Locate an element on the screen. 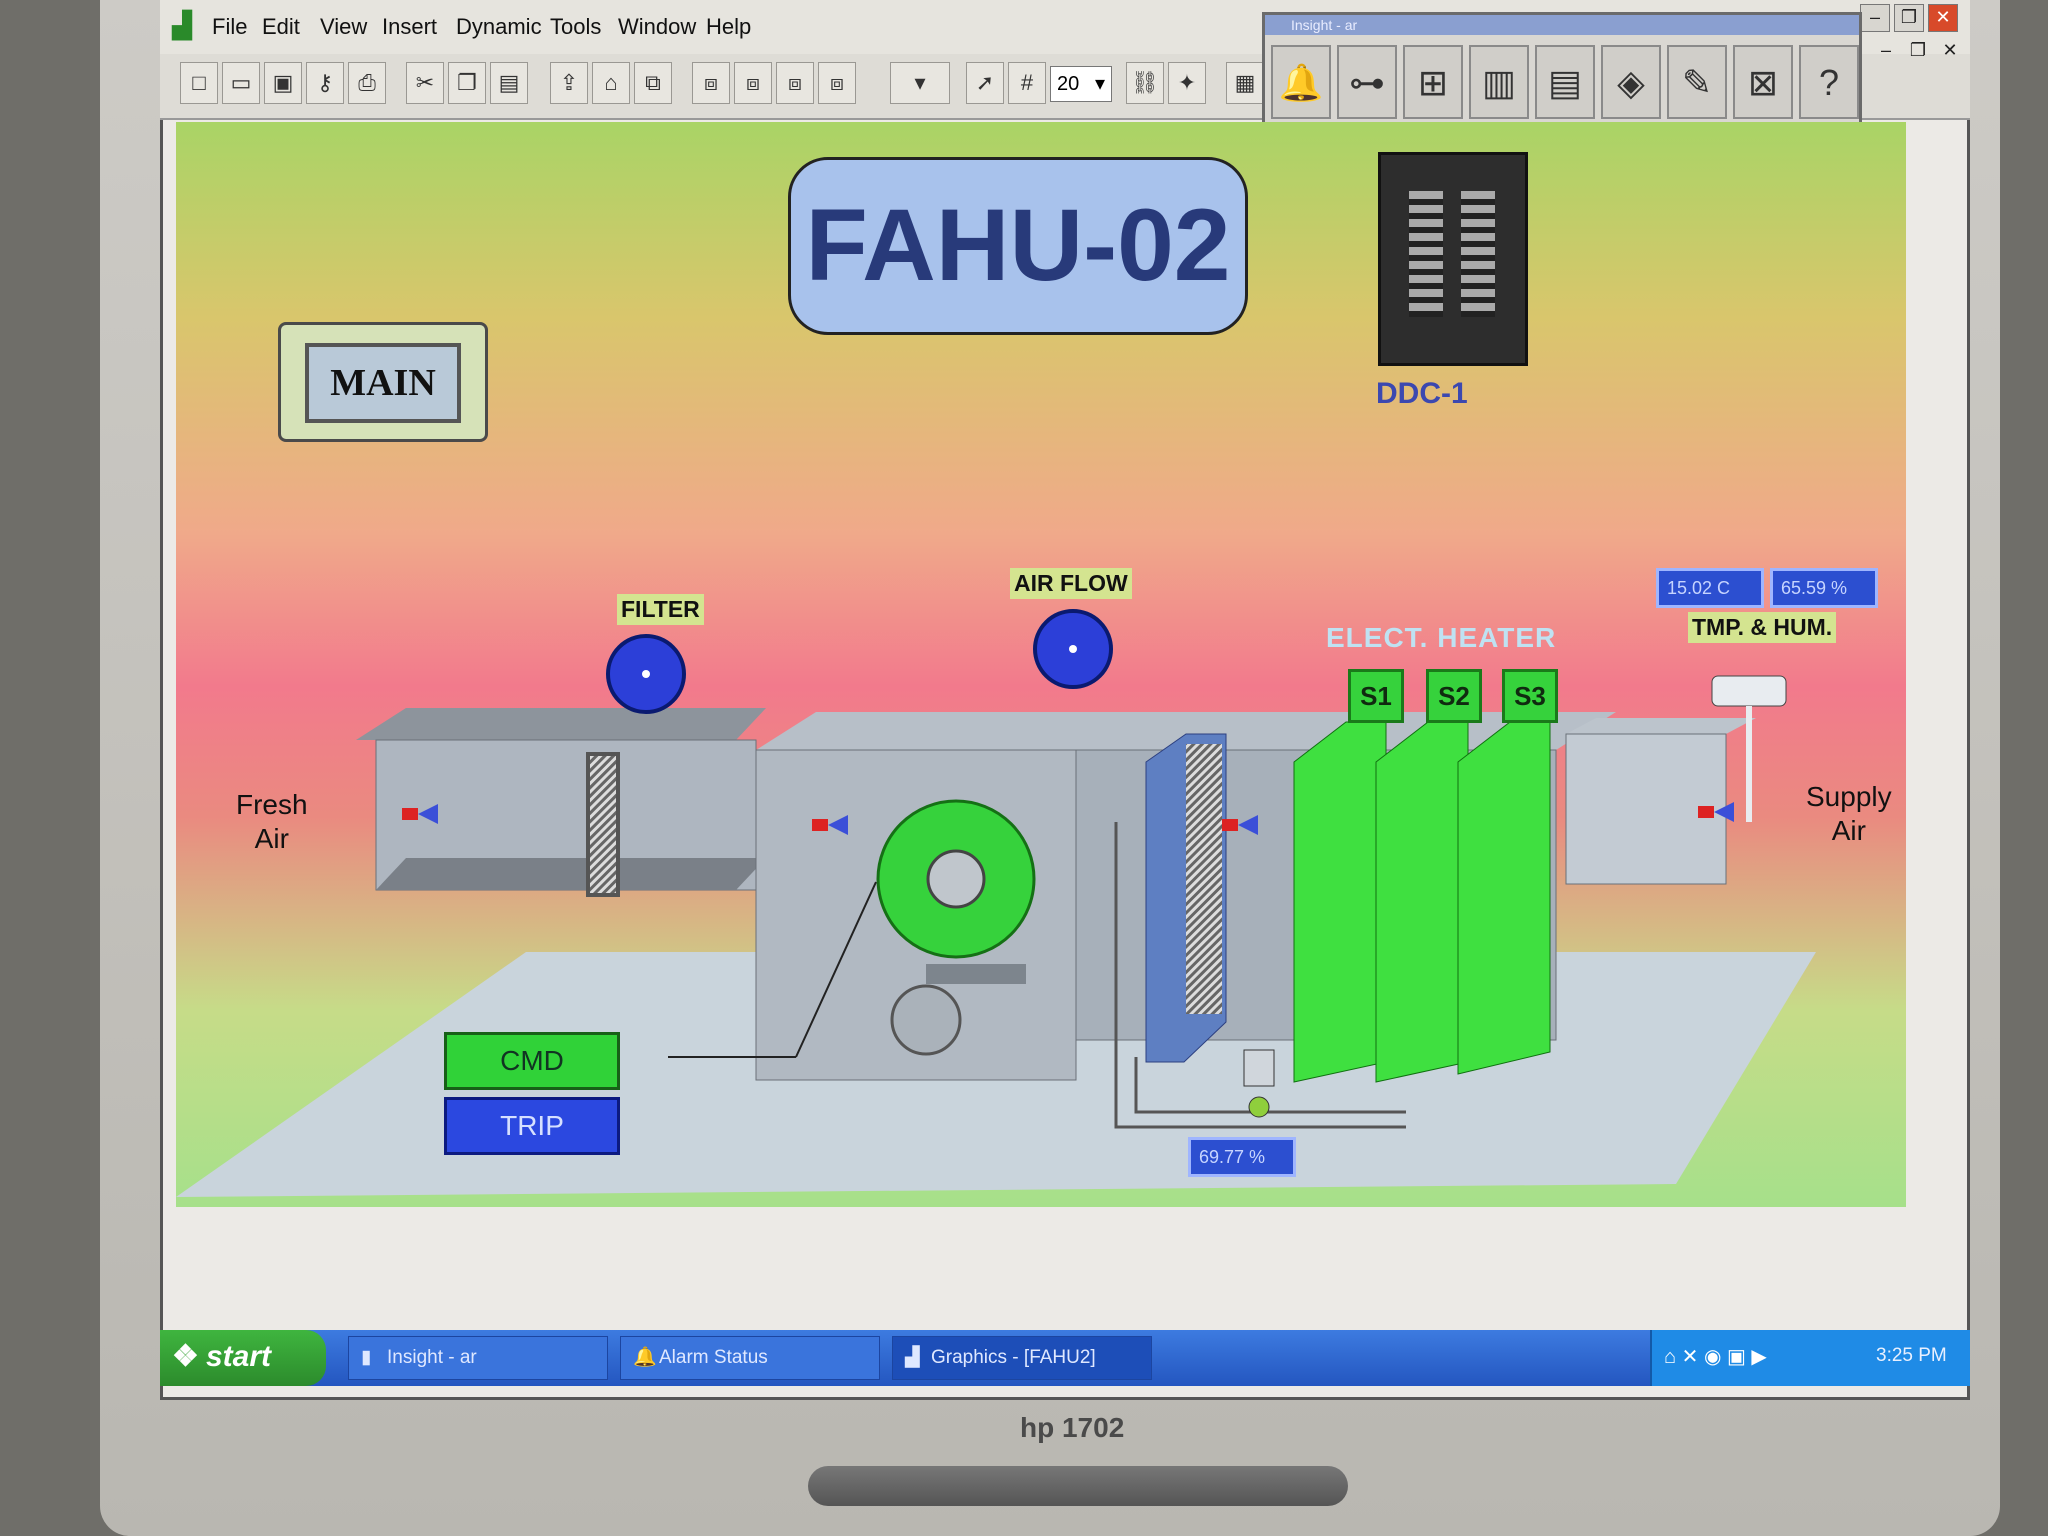 The image size is (2048, 1536). point-editor-icon: ⊶ is located at coordinates (1367, 82).